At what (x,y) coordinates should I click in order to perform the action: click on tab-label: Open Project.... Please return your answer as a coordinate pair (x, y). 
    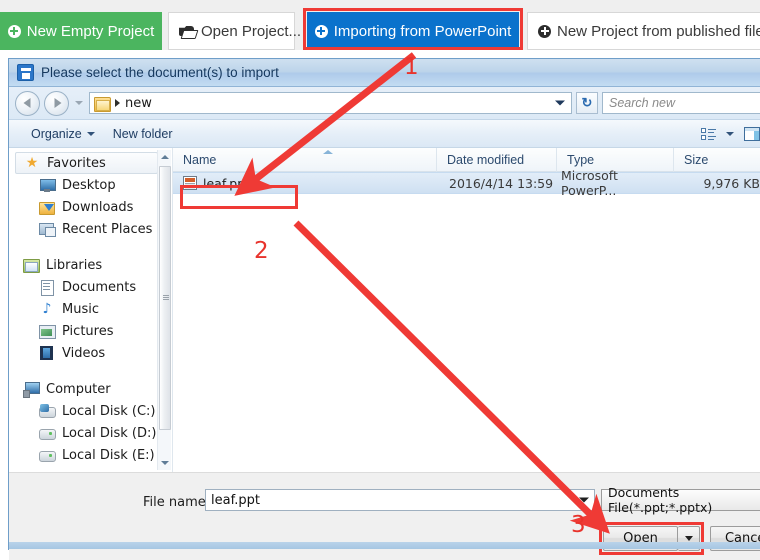
    Looking at the image, I should click on (251, 31).